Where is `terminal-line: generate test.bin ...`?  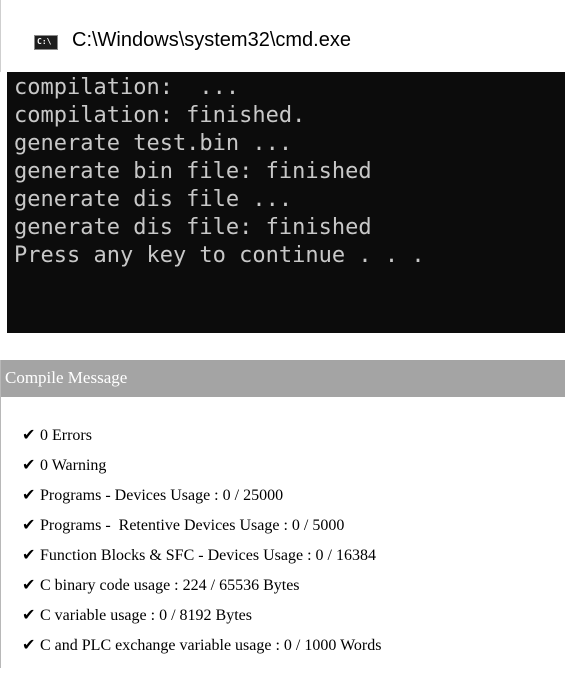
terminal-line: generate test.bin ... is located at coordinates (153, 143).